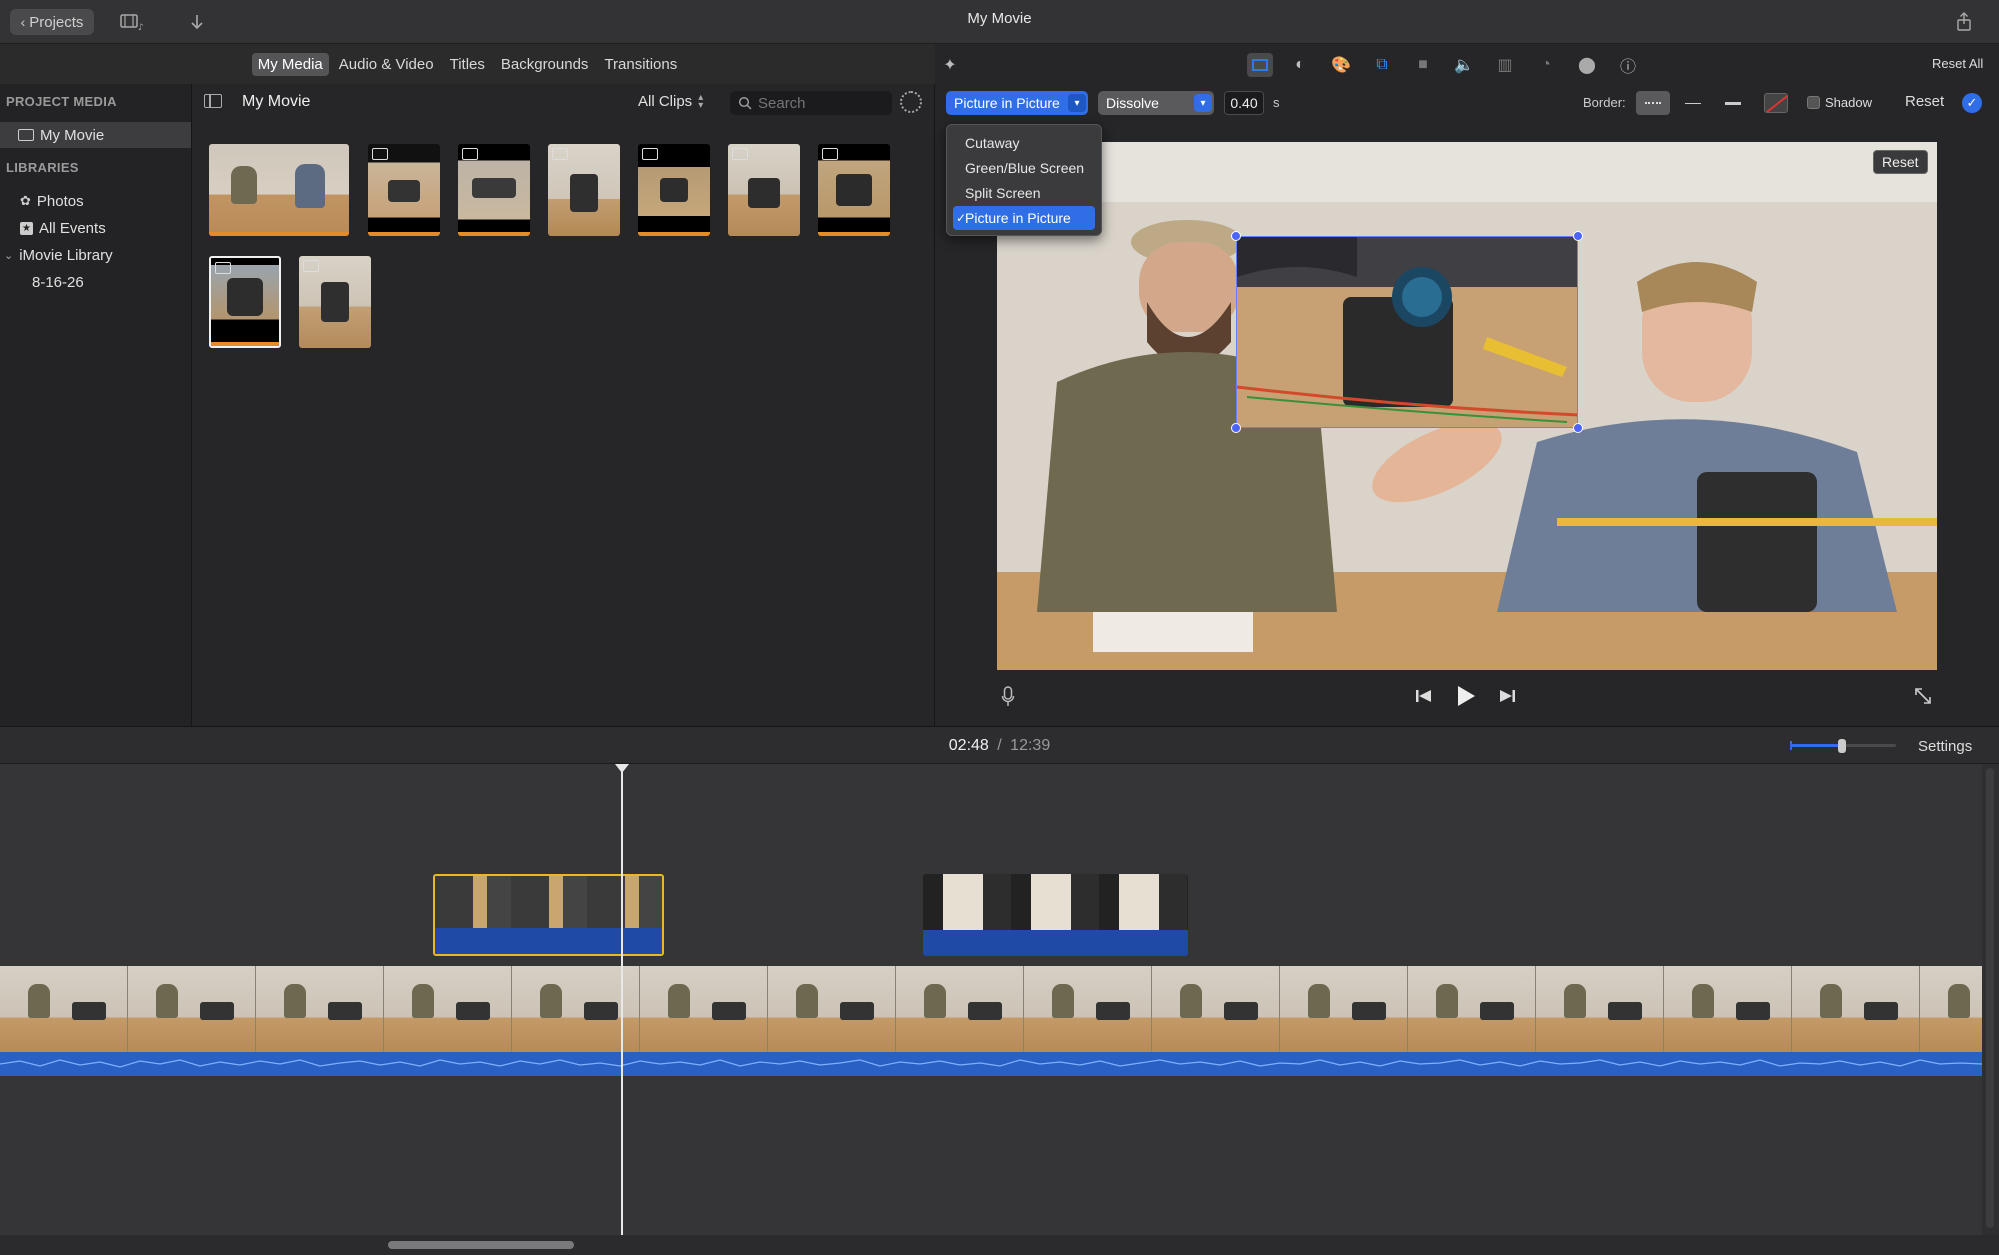 The width and height of the screenshot is (1999, 1255). Describe the element at coordinates (640, 64) in the screenshot. I see `tab-transitions: Transitions` at that location.